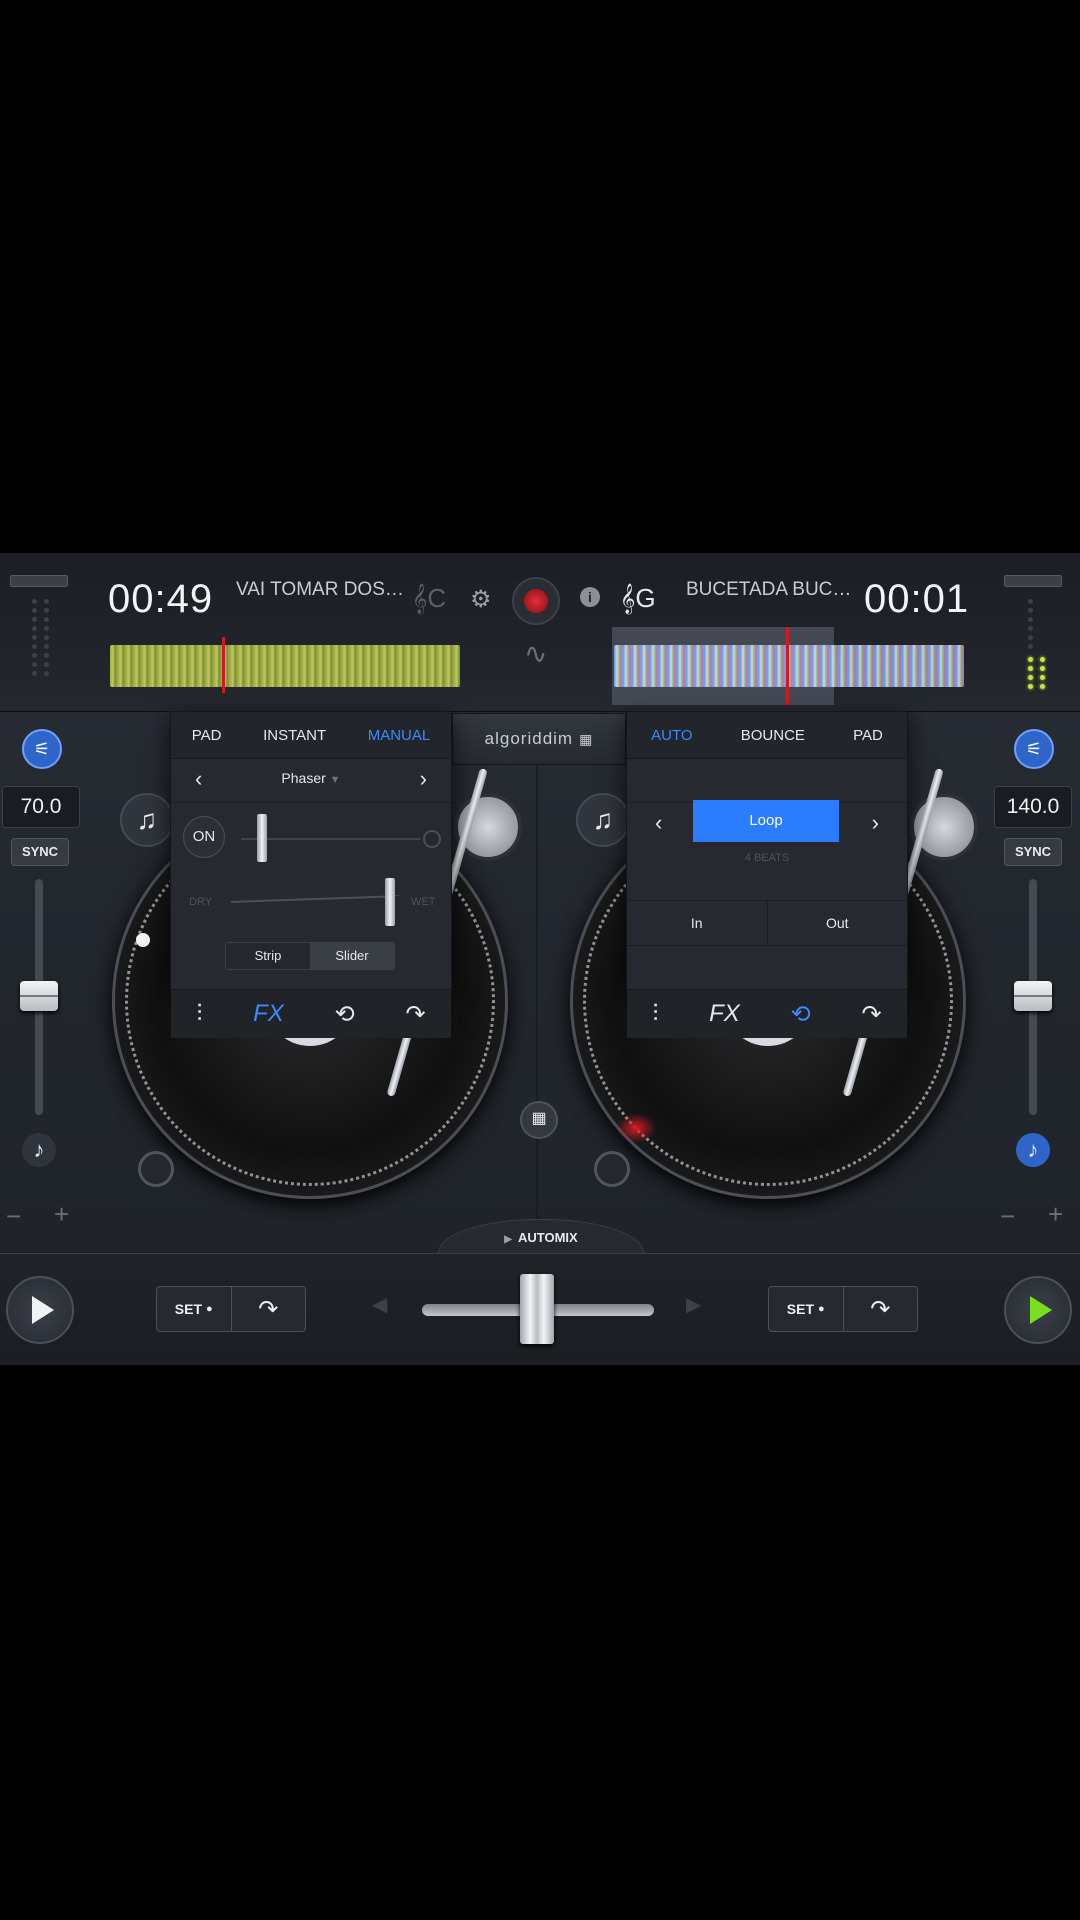 The image size is (1080, 1920). Describe the element at coordinates (294, 735) in the screenshot. I see `tab-instant: INSTANT` at that location.